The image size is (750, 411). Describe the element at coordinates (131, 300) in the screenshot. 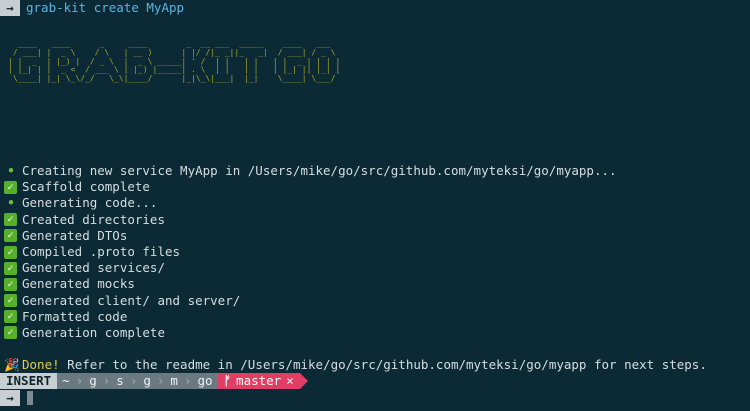

I see `log-text: Generated client/ and server/` at that location.